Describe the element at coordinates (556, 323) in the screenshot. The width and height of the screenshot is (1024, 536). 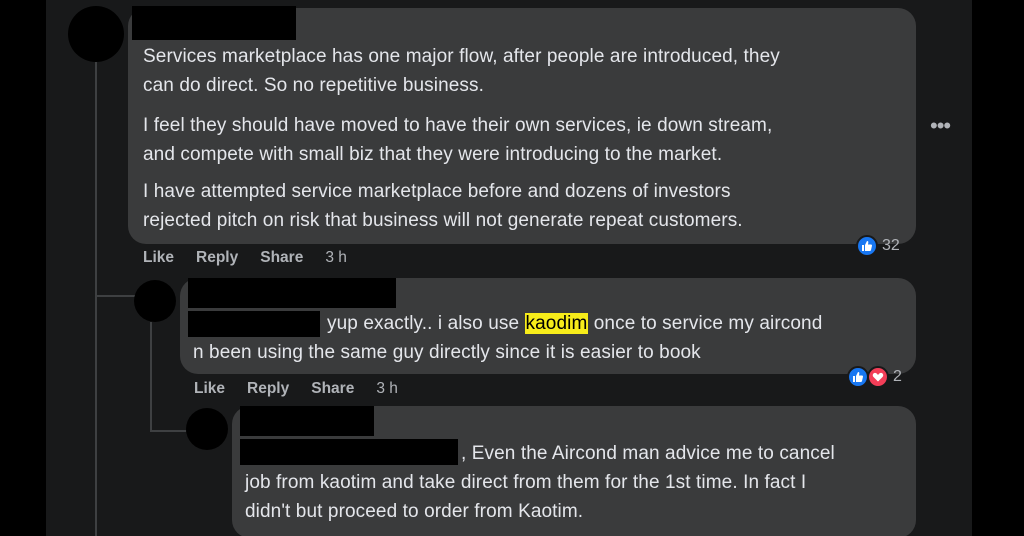
I see `highlighted-word: kaodim` at that location.